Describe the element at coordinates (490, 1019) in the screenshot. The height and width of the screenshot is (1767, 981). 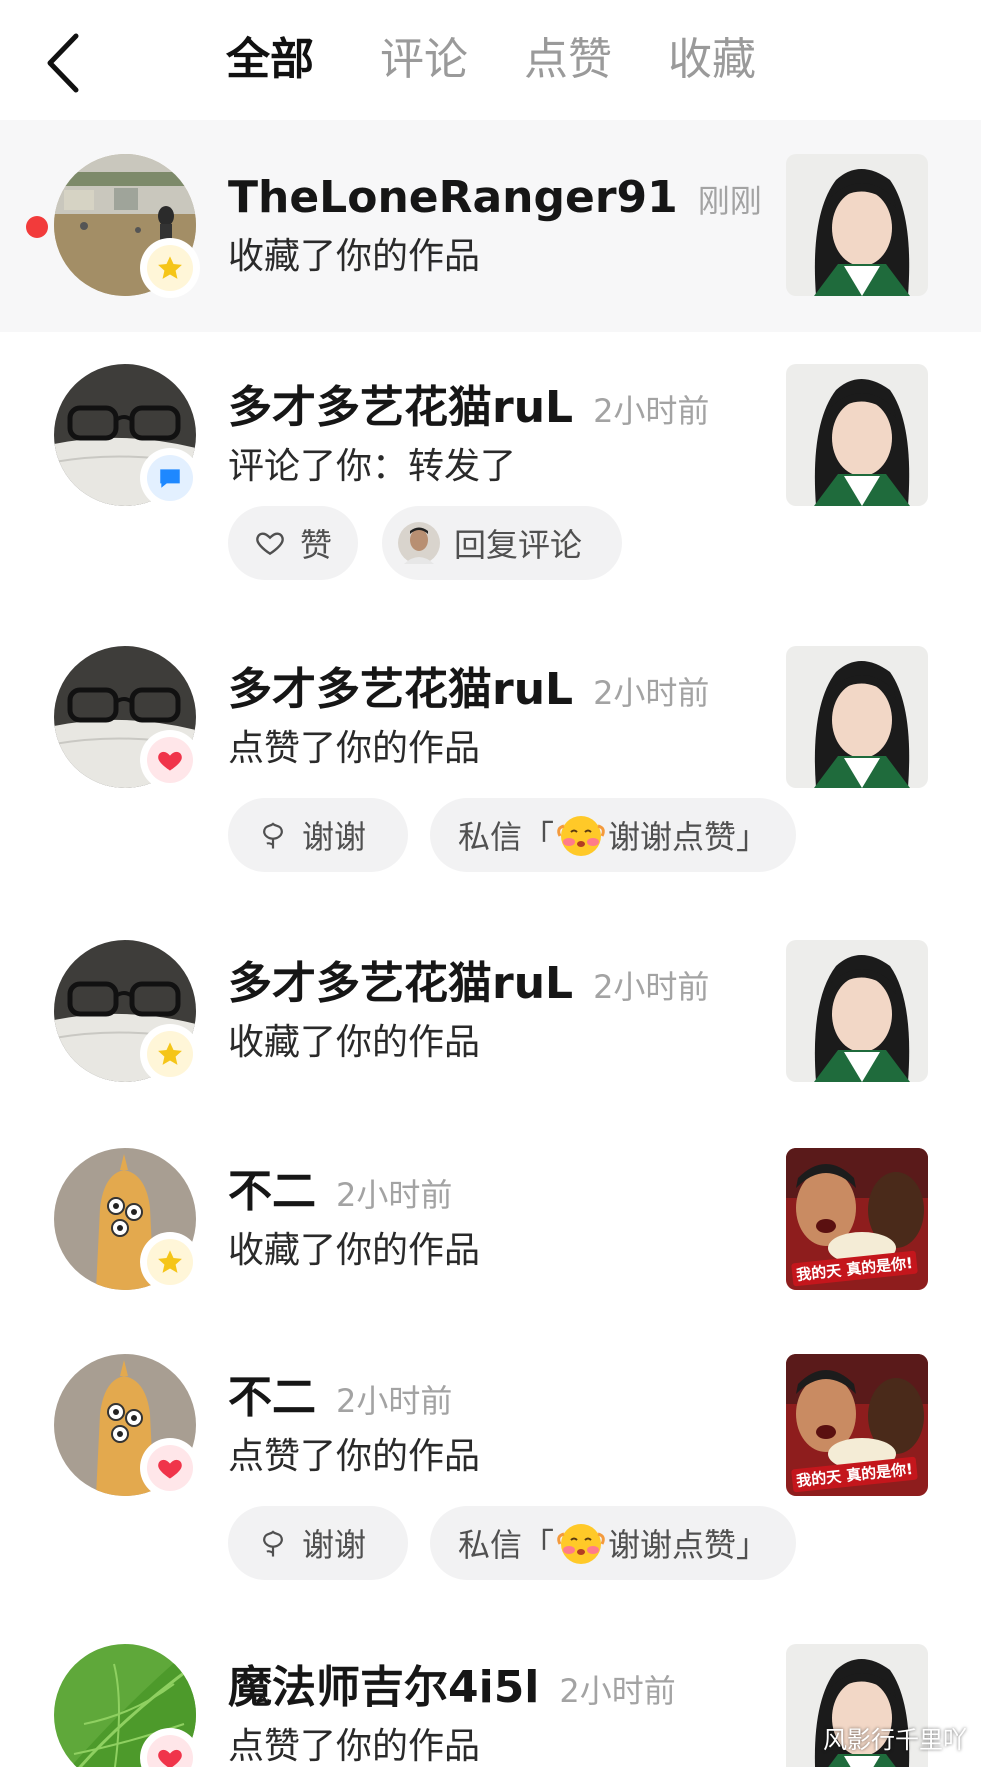
I see `notification-item: 多才多艺花猫ruL 2小时前 收藏了你的作品` at that location.